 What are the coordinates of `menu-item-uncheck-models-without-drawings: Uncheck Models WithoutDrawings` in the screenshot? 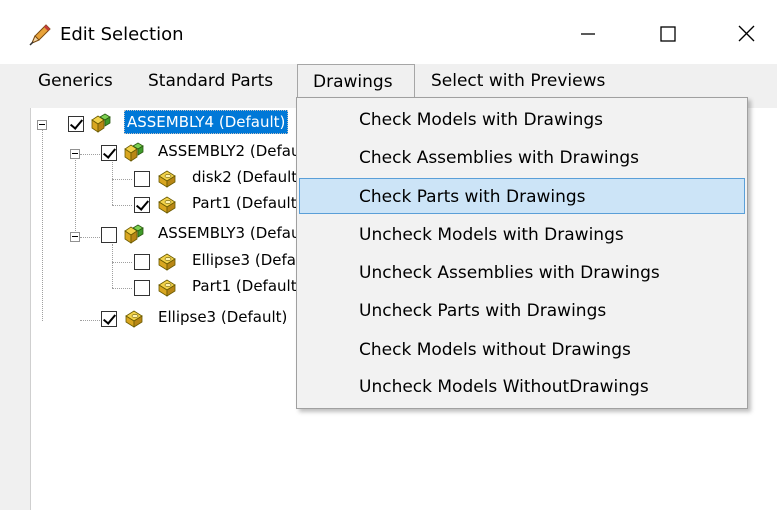 It's located at (522, 387).